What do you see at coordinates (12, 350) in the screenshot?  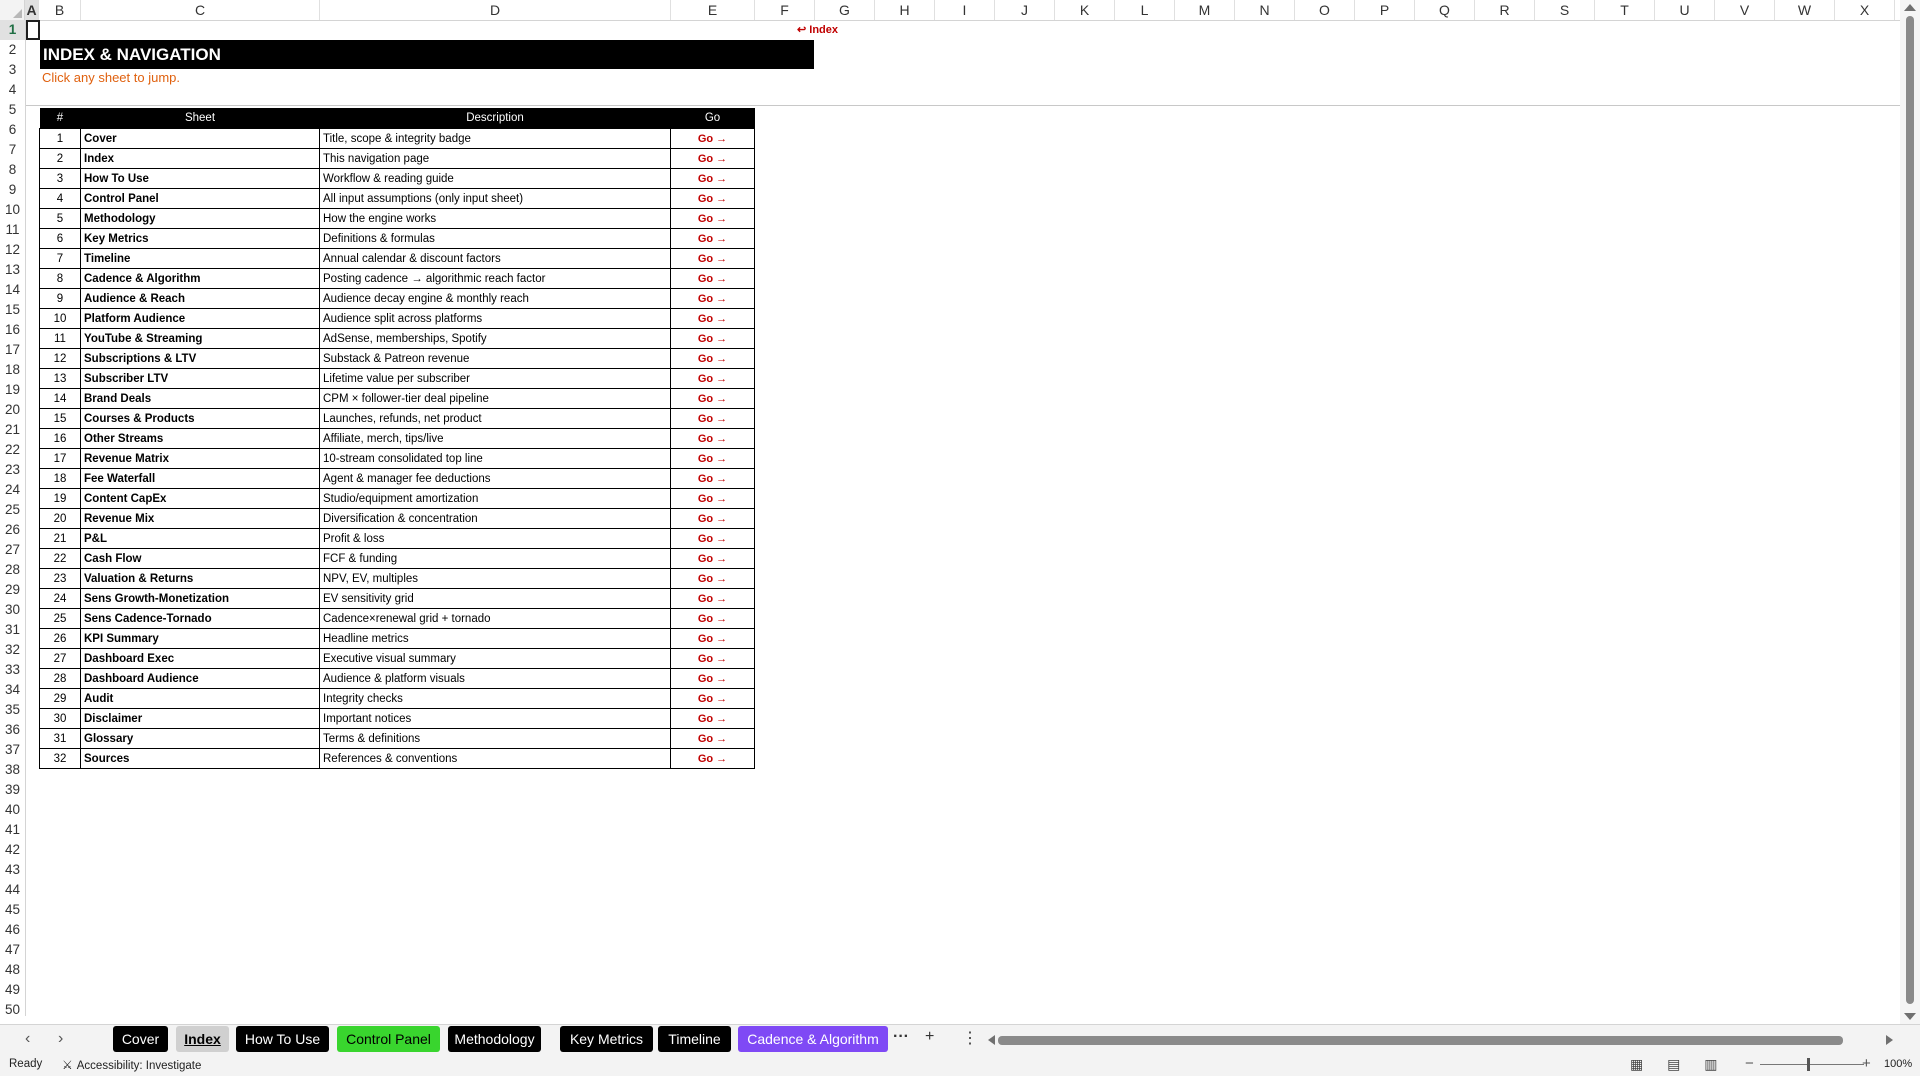 I see `row-header-17: 17` at bounding box center [12, 350].